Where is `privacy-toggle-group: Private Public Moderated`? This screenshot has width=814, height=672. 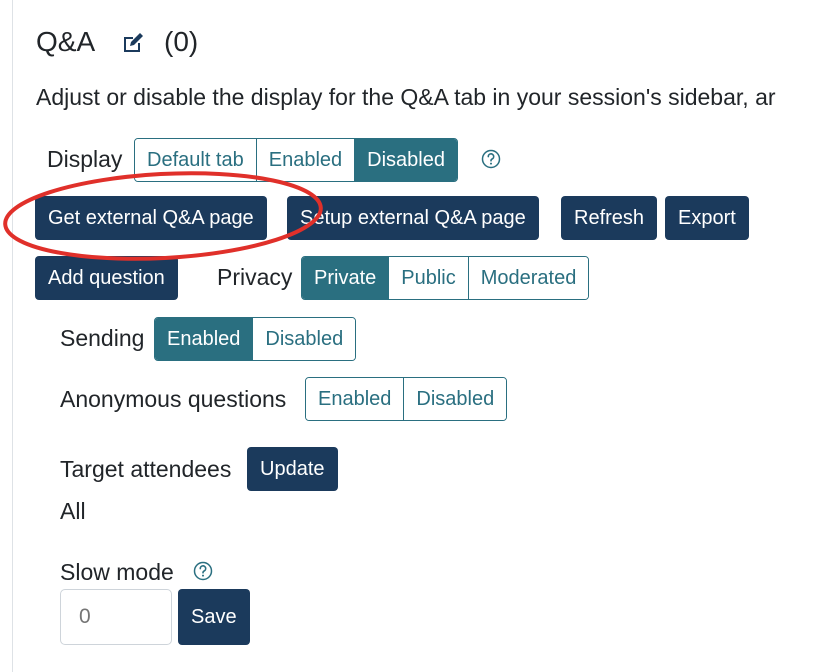
privacy-toggle-group: Private Public Moderated is located at coordinates (445, 278).